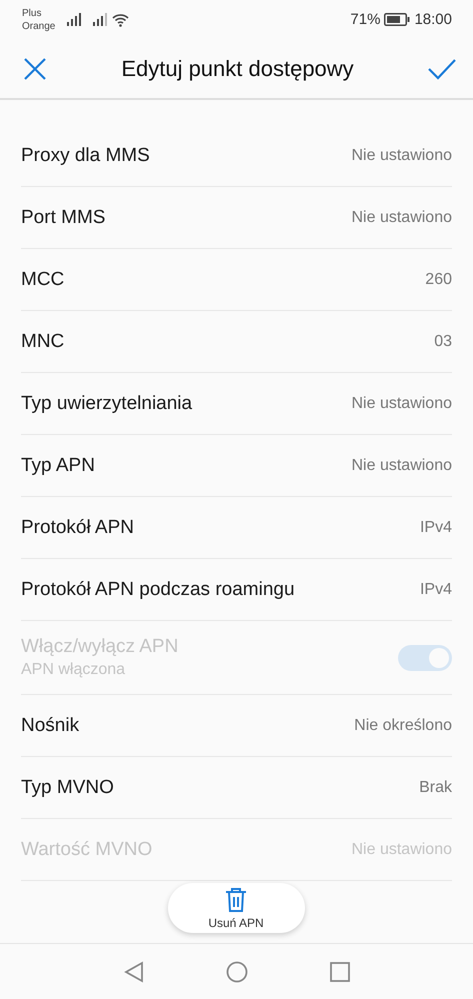 Image resolution: width=473 pixels, height=999 pixels. I want to click on setting-label: Protokół APN podczas roamingu, so click(158, 589).